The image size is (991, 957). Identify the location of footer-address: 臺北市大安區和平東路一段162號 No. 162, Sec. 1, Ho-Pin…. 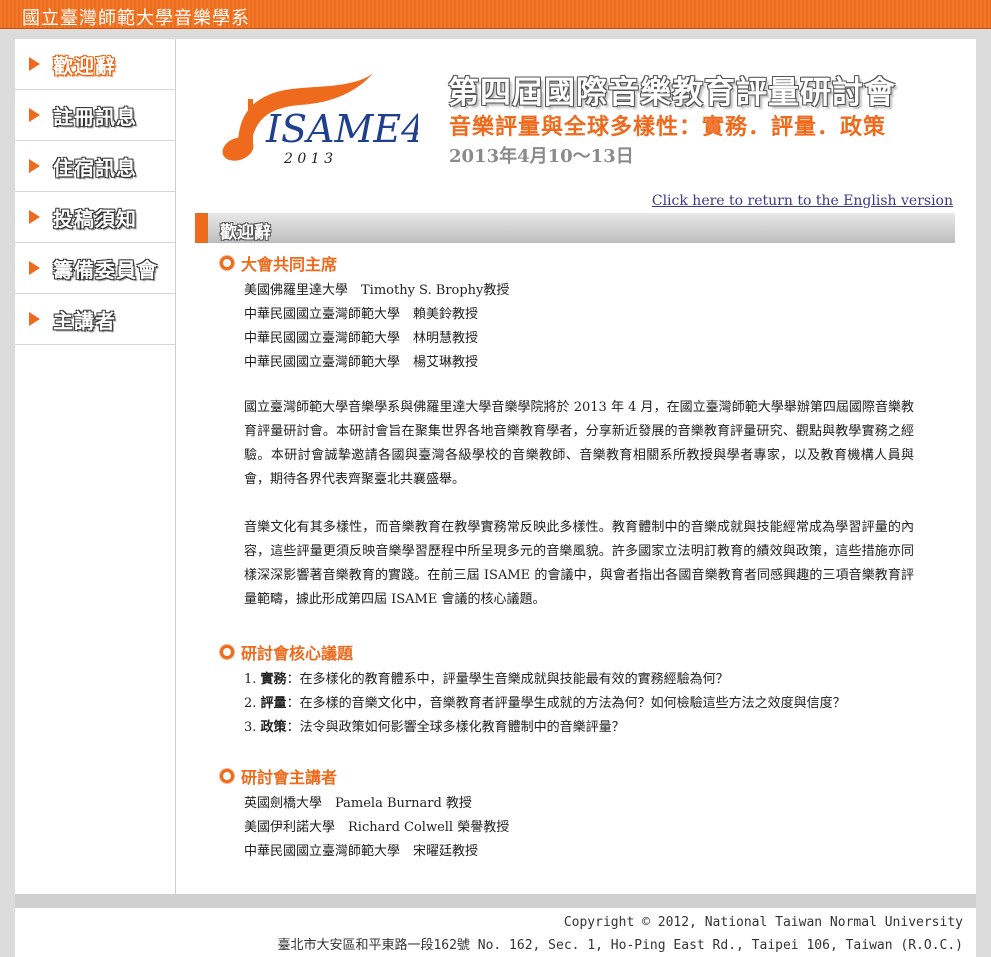
(620, 945).